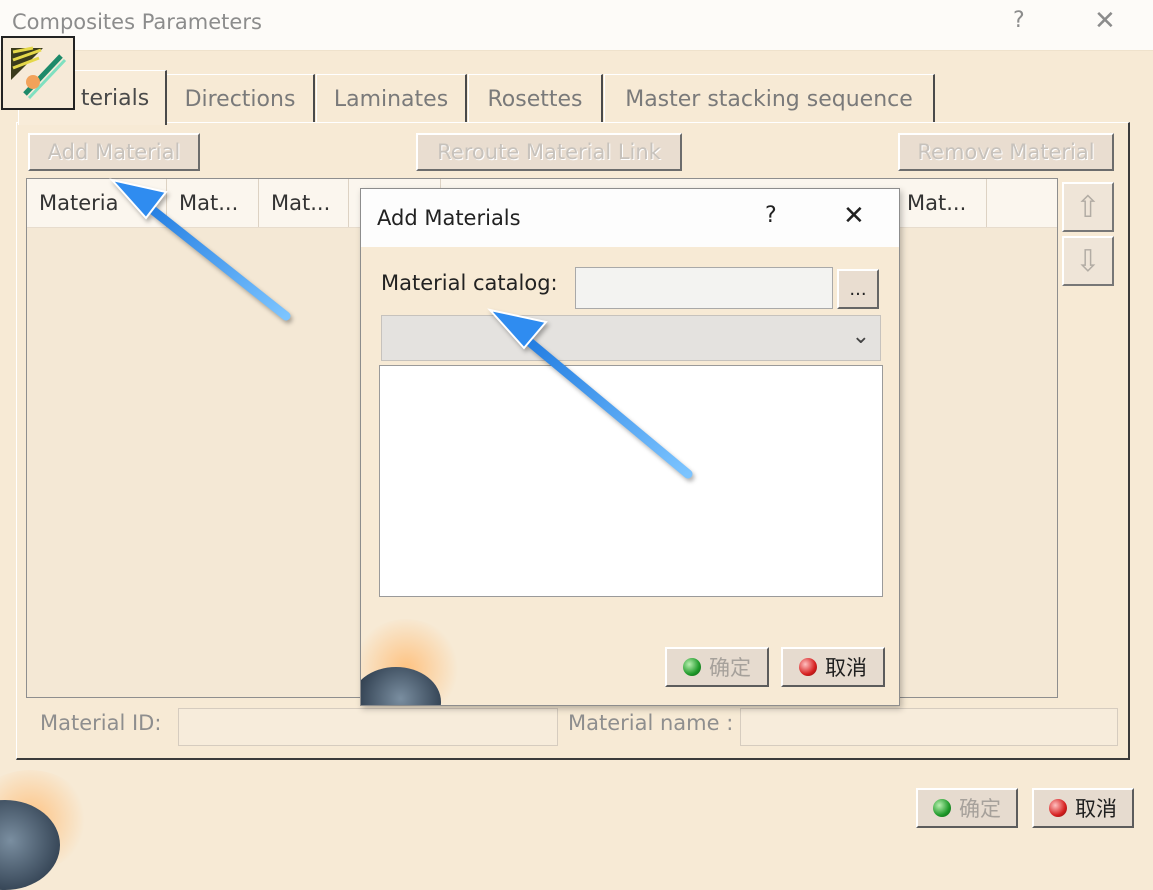 The image size is (1153, 890). I want to click on window-title: Composites Parameters, so click(137, 22).